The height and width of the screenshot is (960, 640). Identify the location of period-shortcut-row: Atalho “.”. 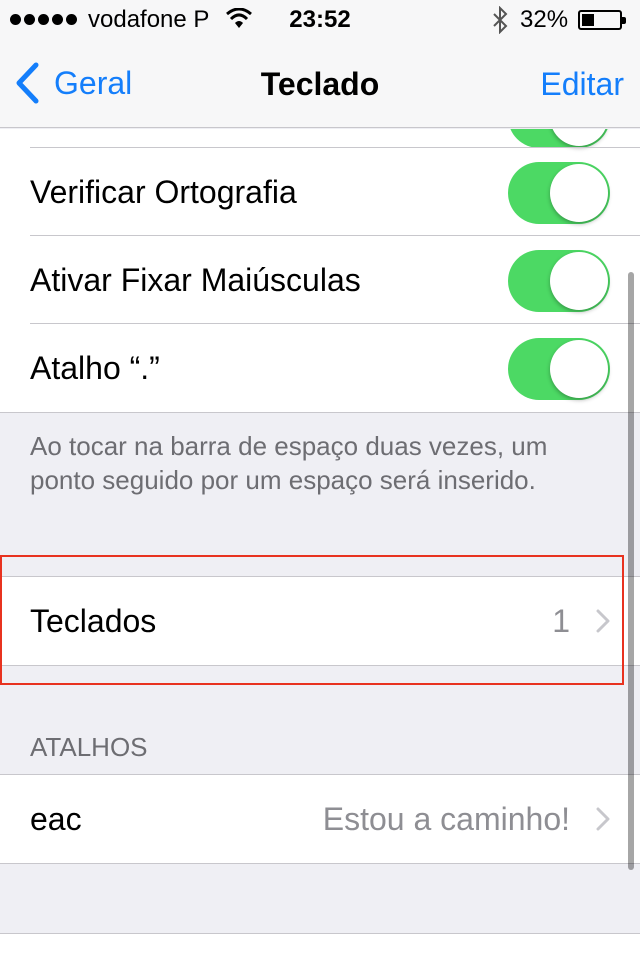
(320, 368).